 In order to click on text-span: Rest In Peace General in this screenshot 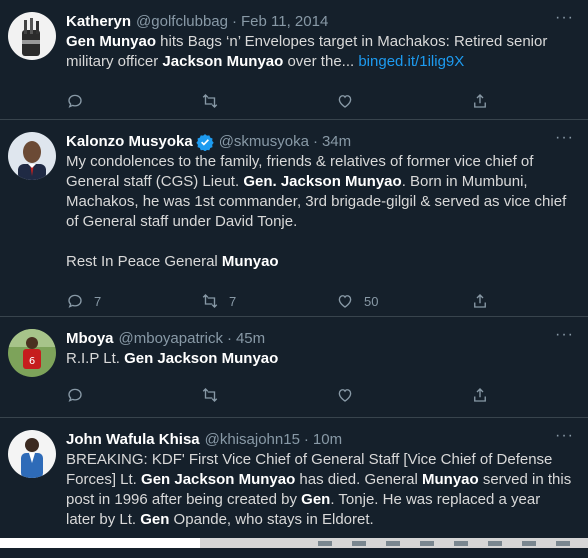, I will do `click(144, 261)`.